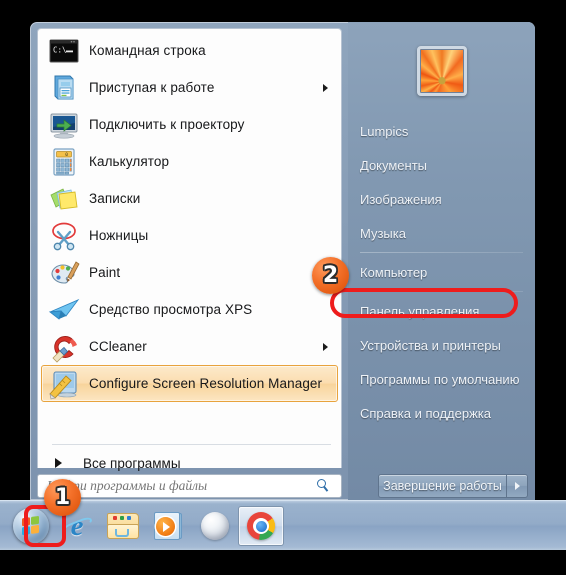 This screenshot has height=575, width=566. What do you see at coordinates (64, 347) in the screenshot?
I see `ccleaner-icon` at bounding box center [64, 347].